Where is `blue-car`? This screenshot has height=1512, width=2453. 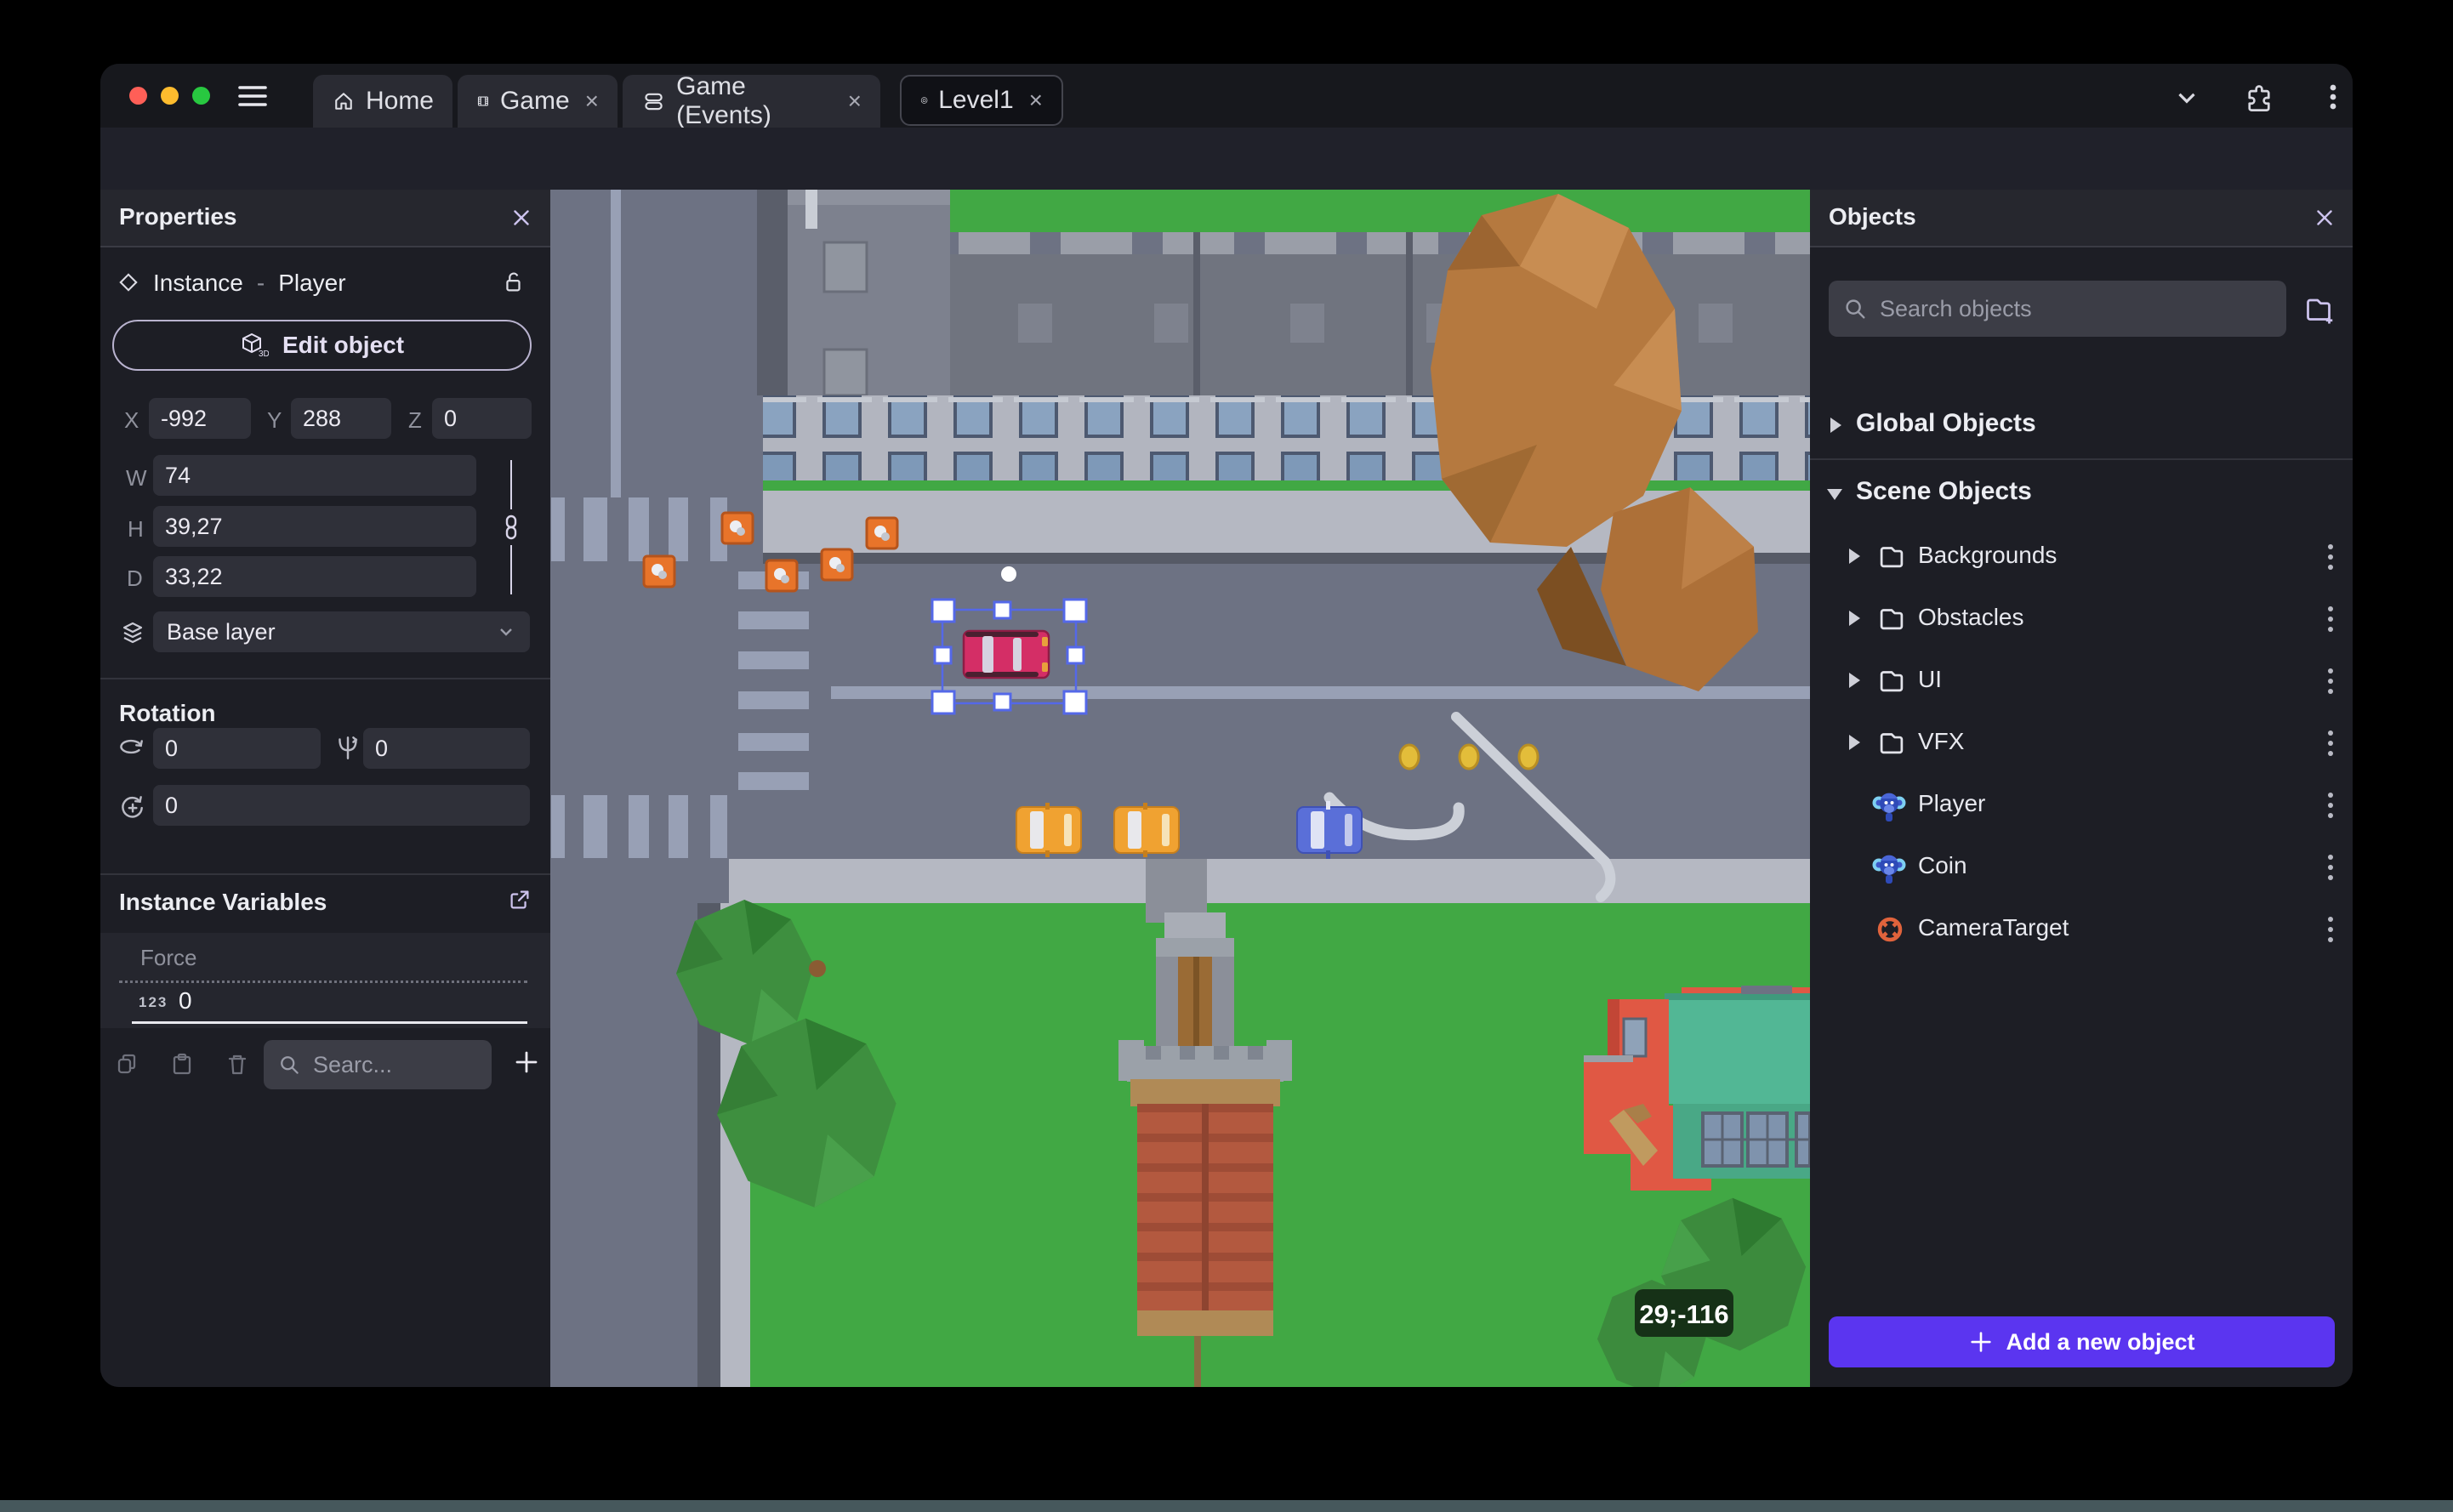 blue-car is located at coordinates (1329, 830).